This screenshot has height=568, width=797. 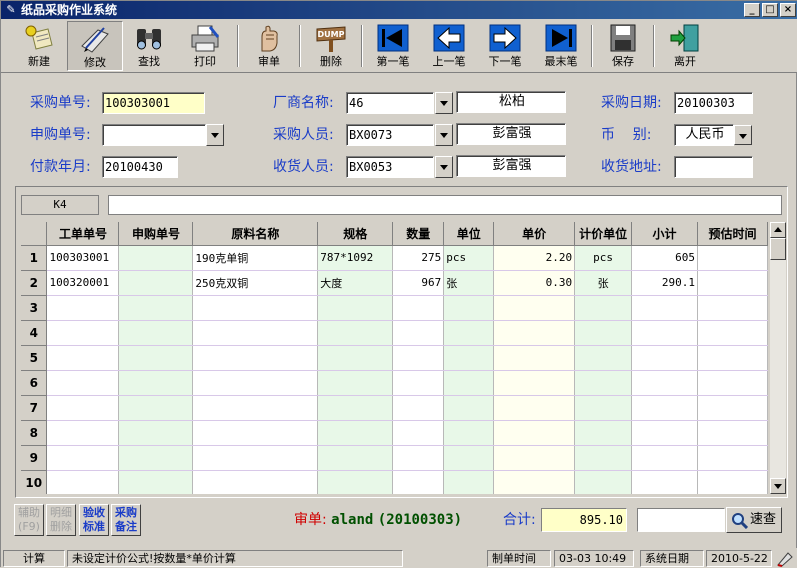 What do you see at coordinates (95, 46) in the screenshot?
I see `edit-button: 修改` at bounding box center [95, 46].